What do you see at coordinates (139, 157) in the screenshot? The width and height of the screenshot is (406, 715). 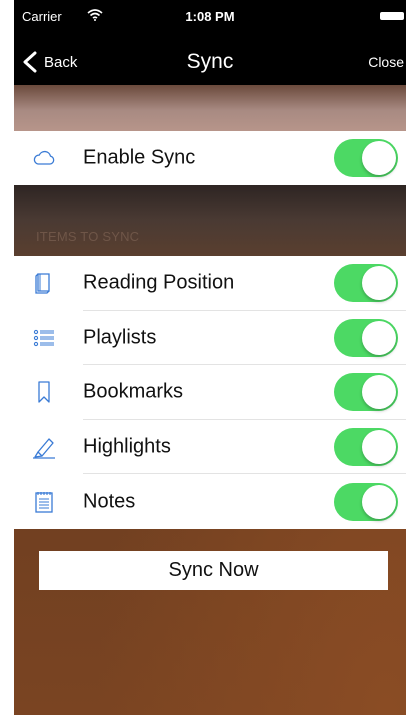 I see `enable-sync-label: Enable Sync` at bounding box center [139, 157].